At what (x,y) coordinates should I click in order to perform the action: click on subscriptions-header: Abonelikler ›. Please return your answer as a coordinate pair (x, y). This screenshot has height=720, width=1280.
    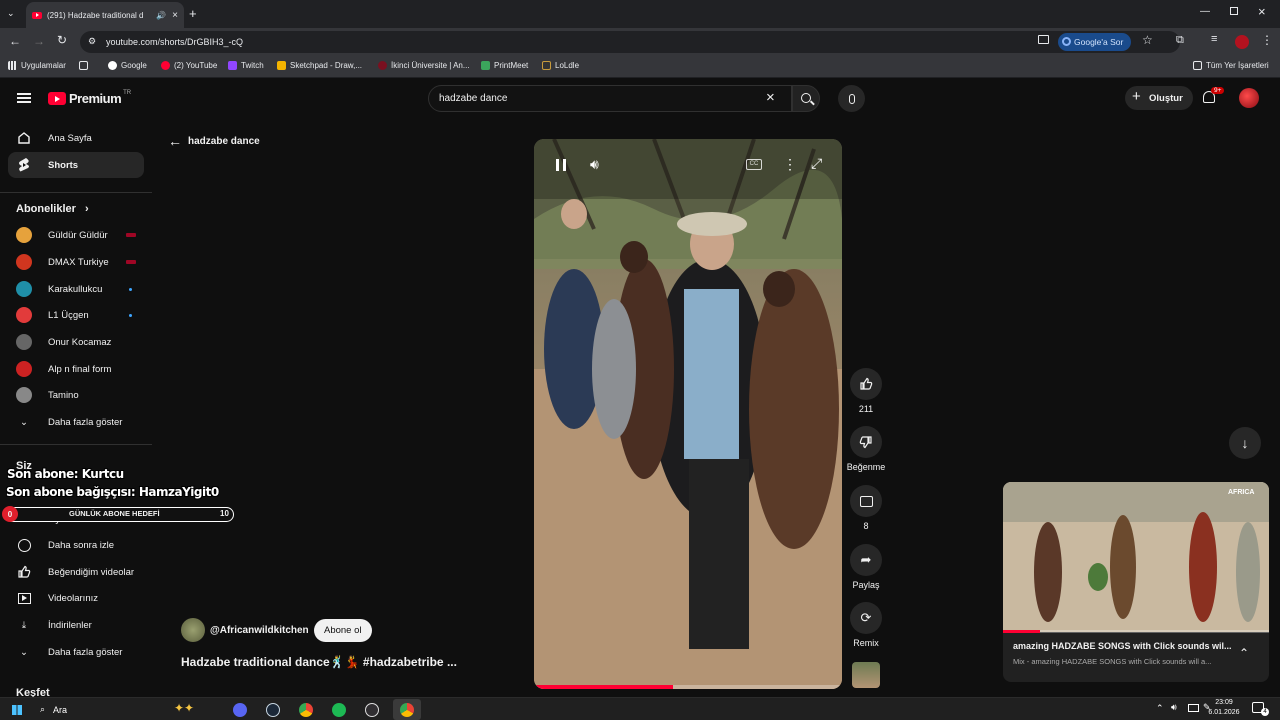
    Looking at the image, I should click on (52, 209).